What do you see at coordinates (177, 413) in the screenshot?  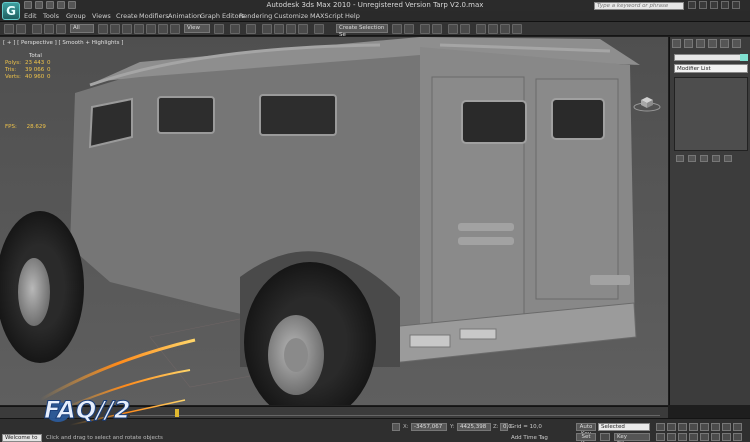 I see `time-slider-handle` at bounding box center [177, 413].